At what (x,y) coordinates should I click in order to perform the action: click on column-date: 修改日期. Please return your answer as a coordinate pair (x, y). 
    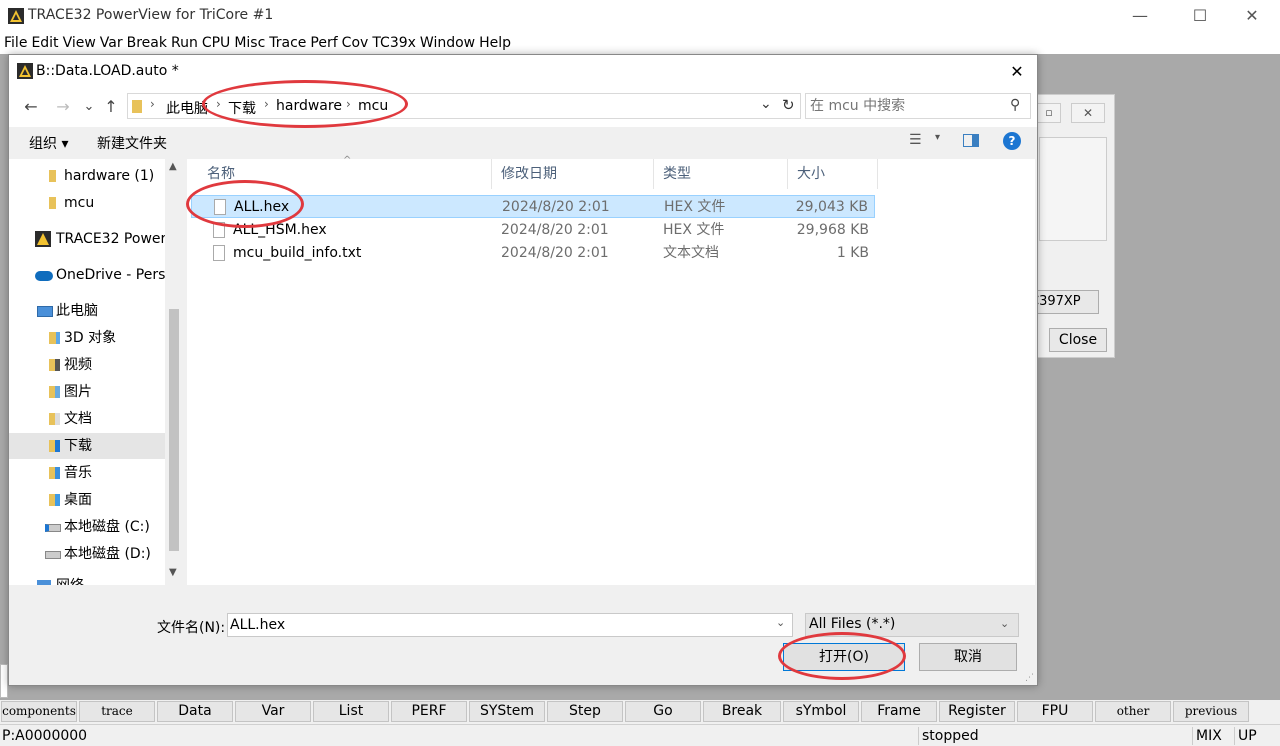
    Looking at the image, I should click on (572, 174).